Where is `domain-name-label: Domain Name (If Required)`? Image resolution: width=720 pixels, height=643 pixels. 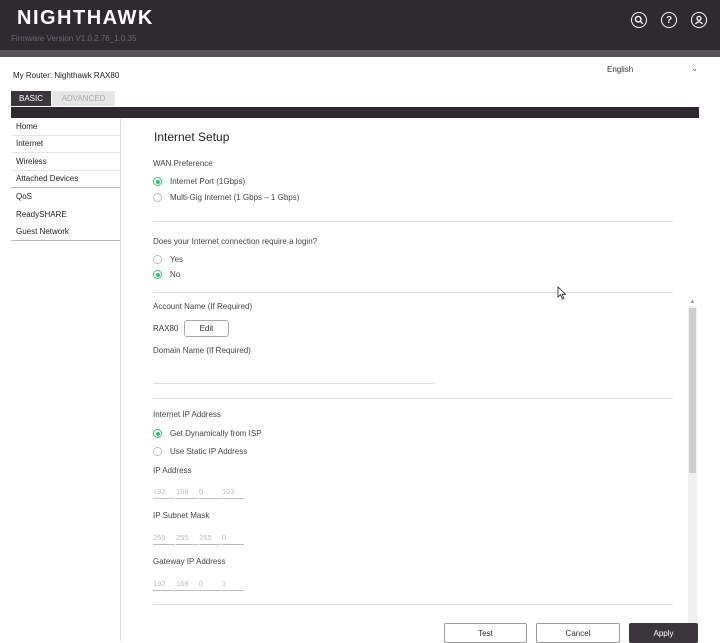 domain-name-label: Domain Name (If Required) is located at coordinates (202, 350).